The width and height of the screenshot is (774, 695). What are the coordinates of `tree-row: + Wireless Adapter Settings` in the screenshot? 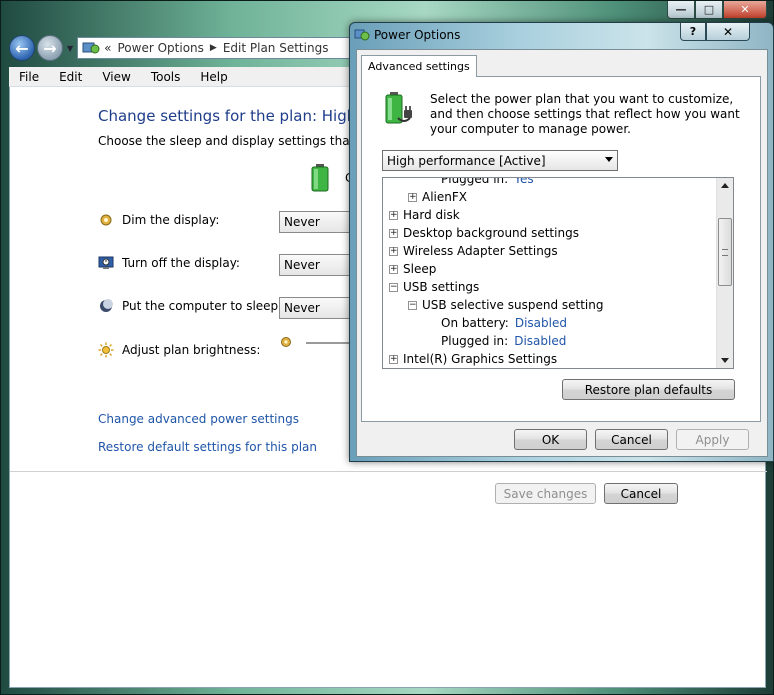 It's located at (549, 251).